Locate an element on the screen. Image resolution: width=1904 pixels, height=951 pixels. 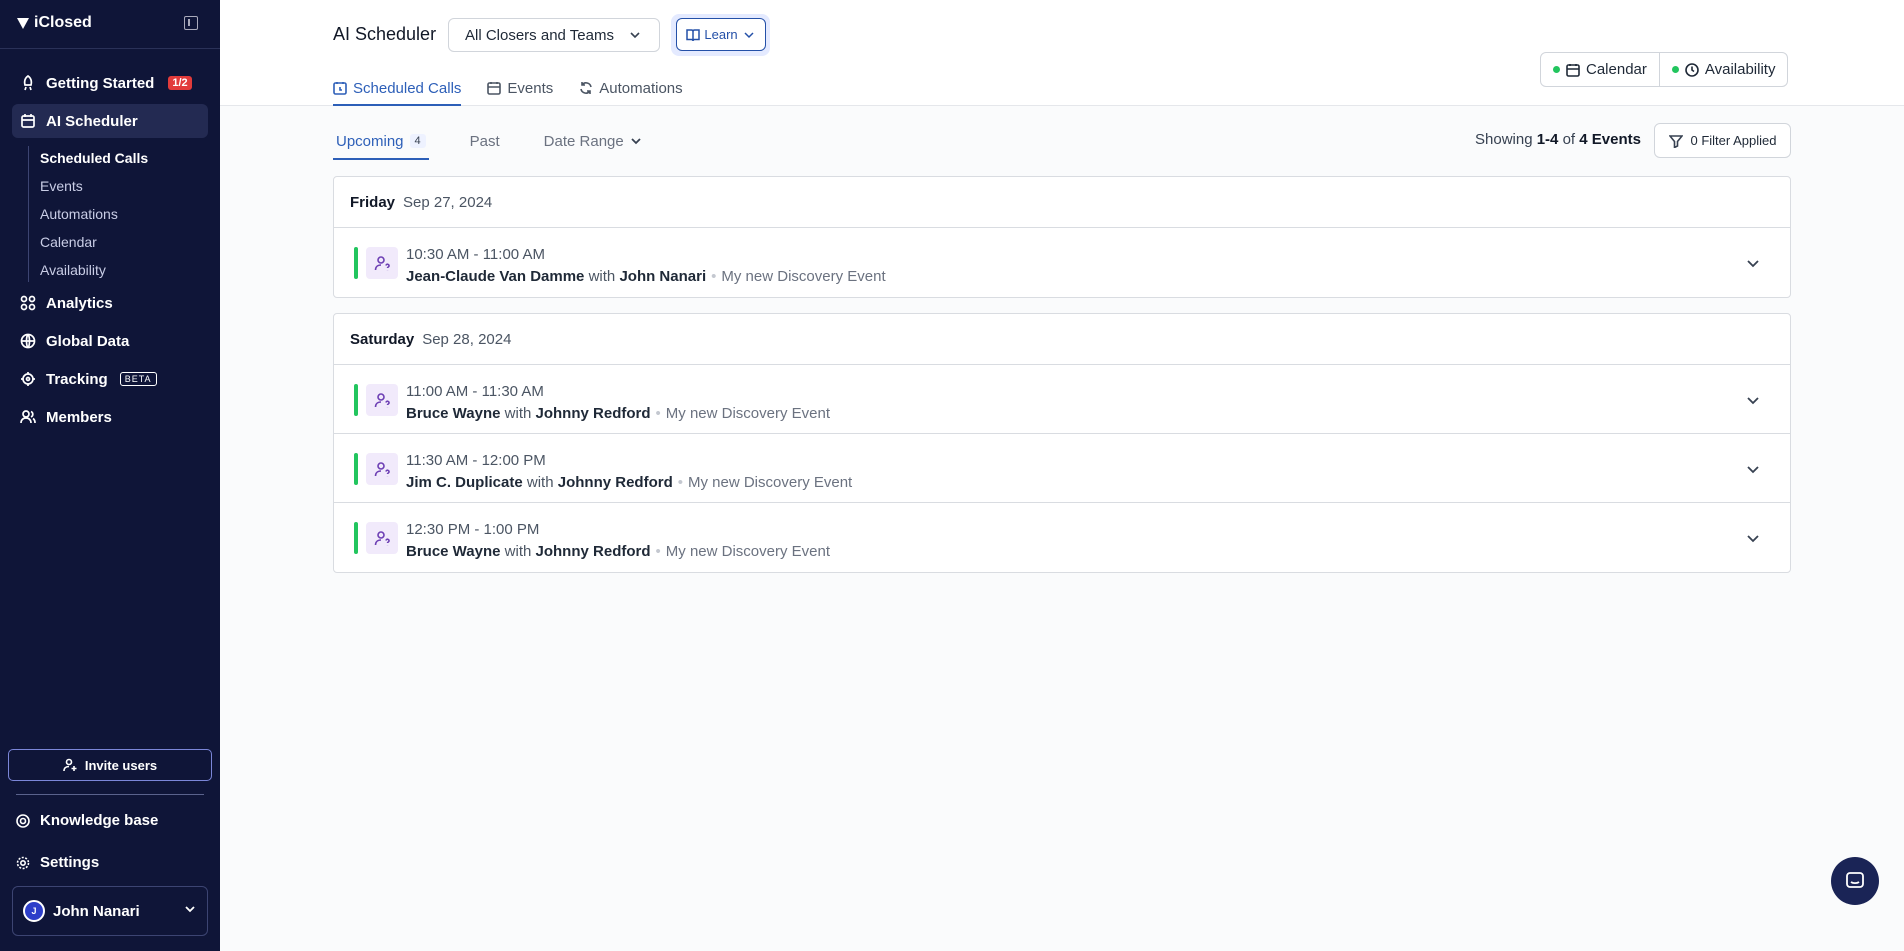
closer-name: Johnny Redford is located at coordinates (593, 551).